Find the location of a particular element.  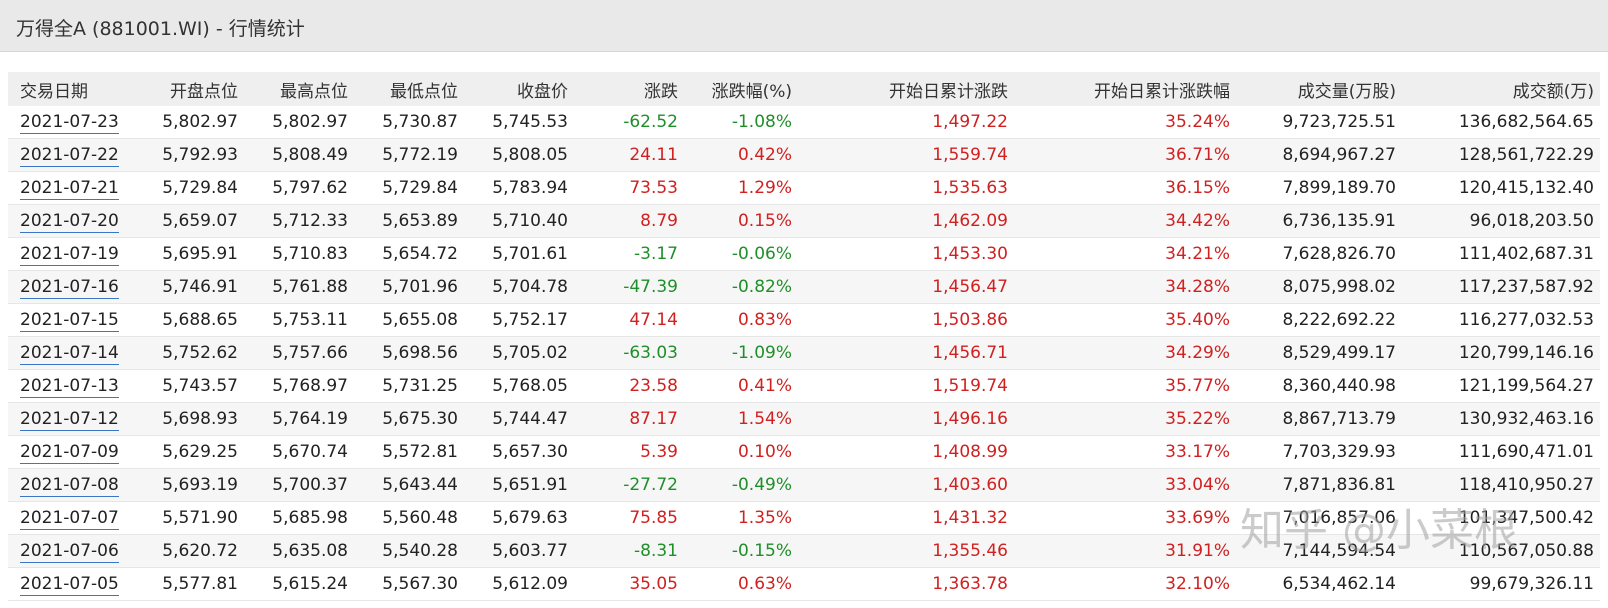

cell-high: 5,768.97 is located at coordinates (299, 386).